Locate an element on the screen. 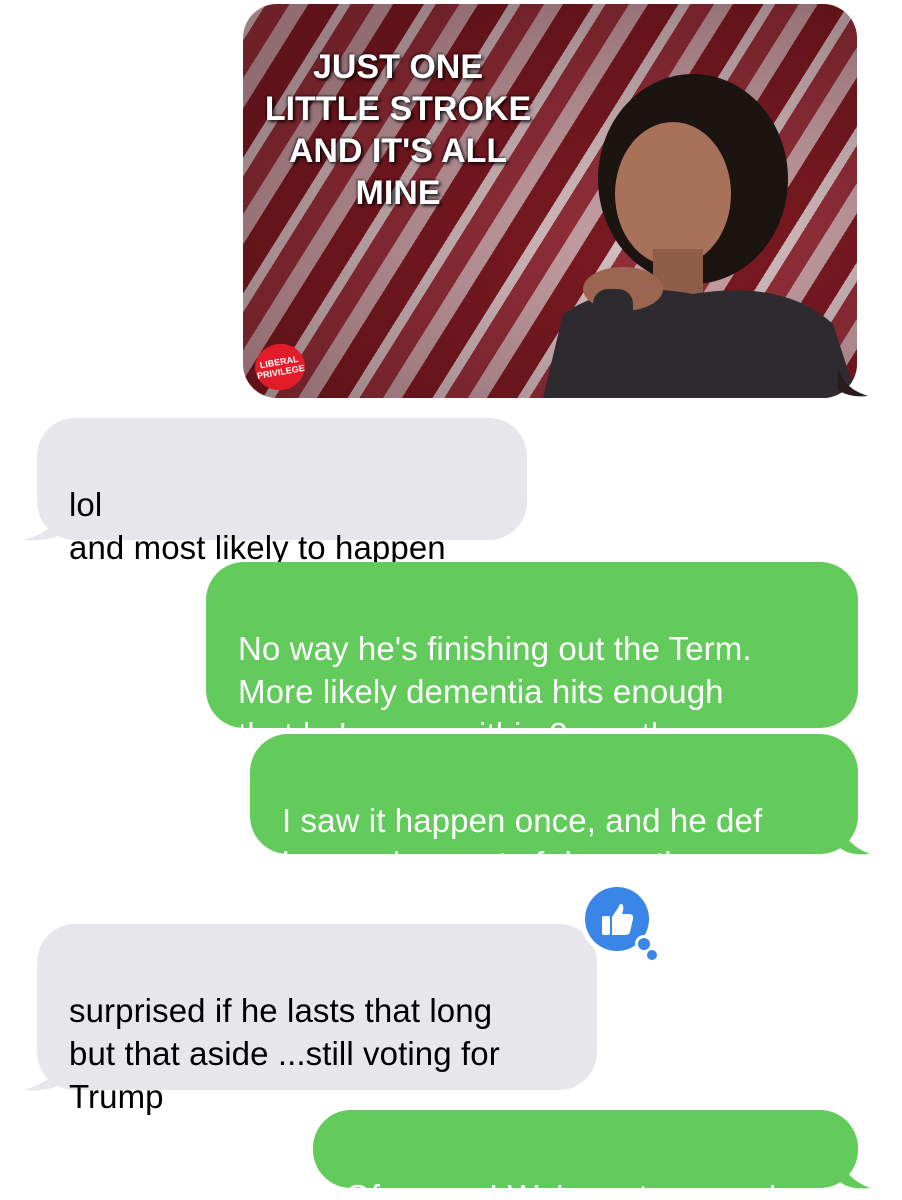 The image size is (902, 1200). message-text: Of course! We're not morons! is located at coordinates (561, 1189).